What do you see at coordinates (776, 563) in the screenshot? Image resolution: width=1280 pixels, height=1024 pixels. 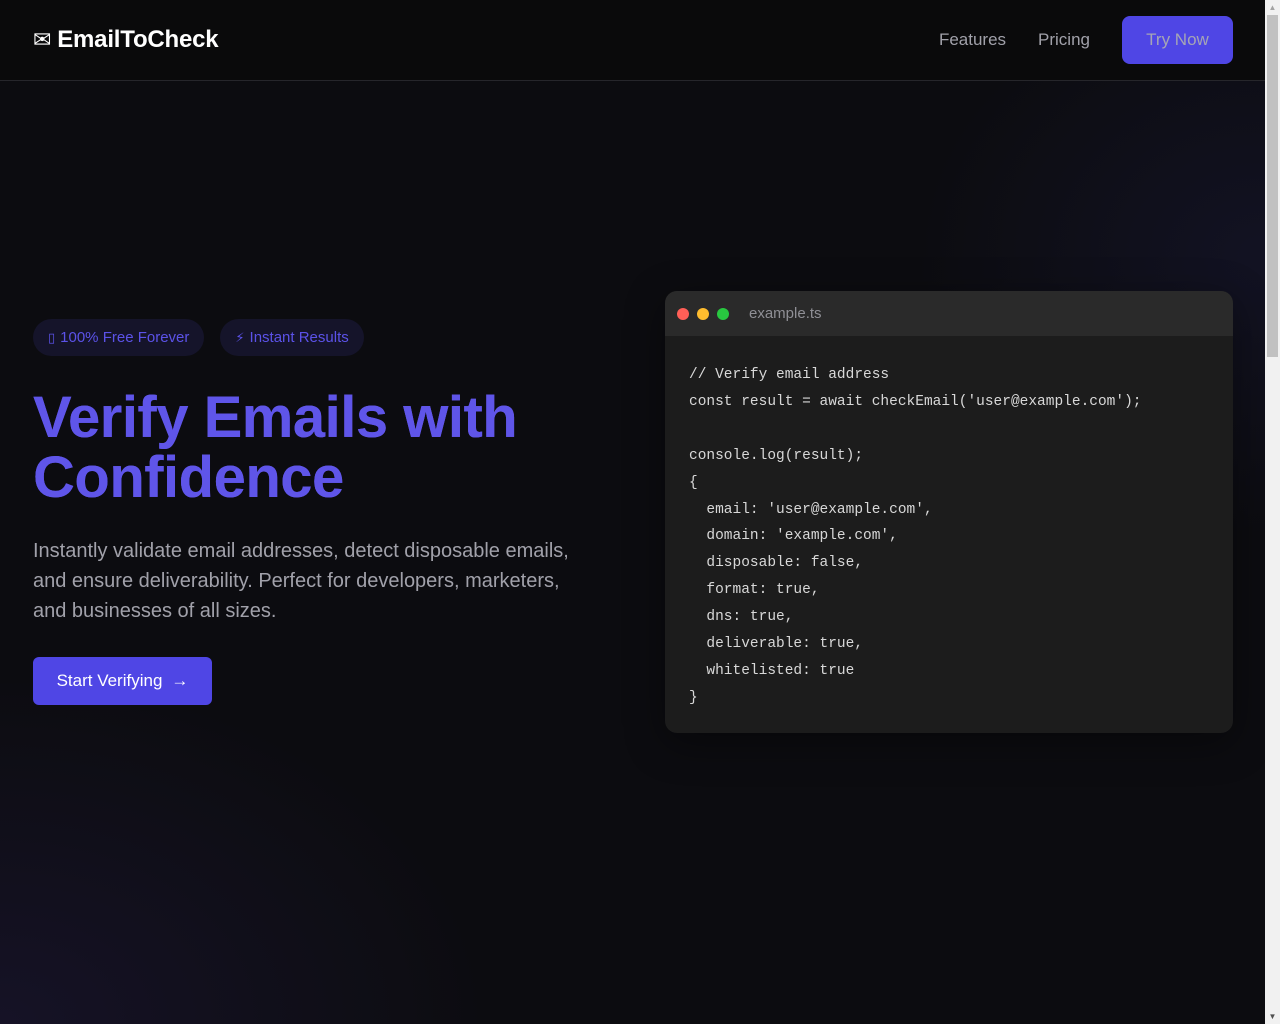 I see `code-line: disposable: false,` at bounding box center [776, 563].